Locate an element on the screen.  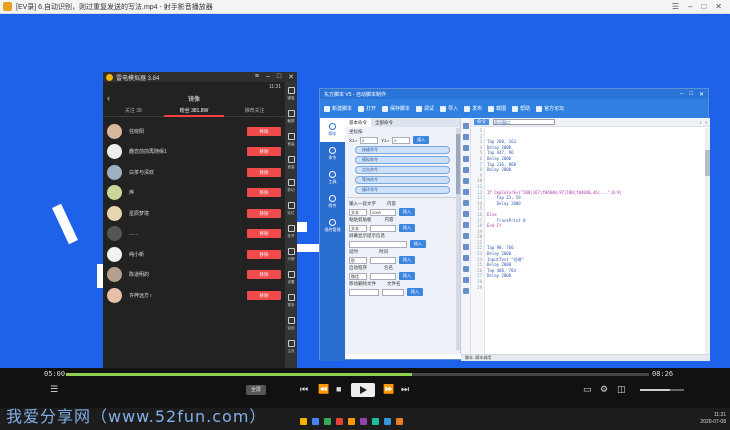
nav-script: 脚本 is located at coordinates (332, 130).